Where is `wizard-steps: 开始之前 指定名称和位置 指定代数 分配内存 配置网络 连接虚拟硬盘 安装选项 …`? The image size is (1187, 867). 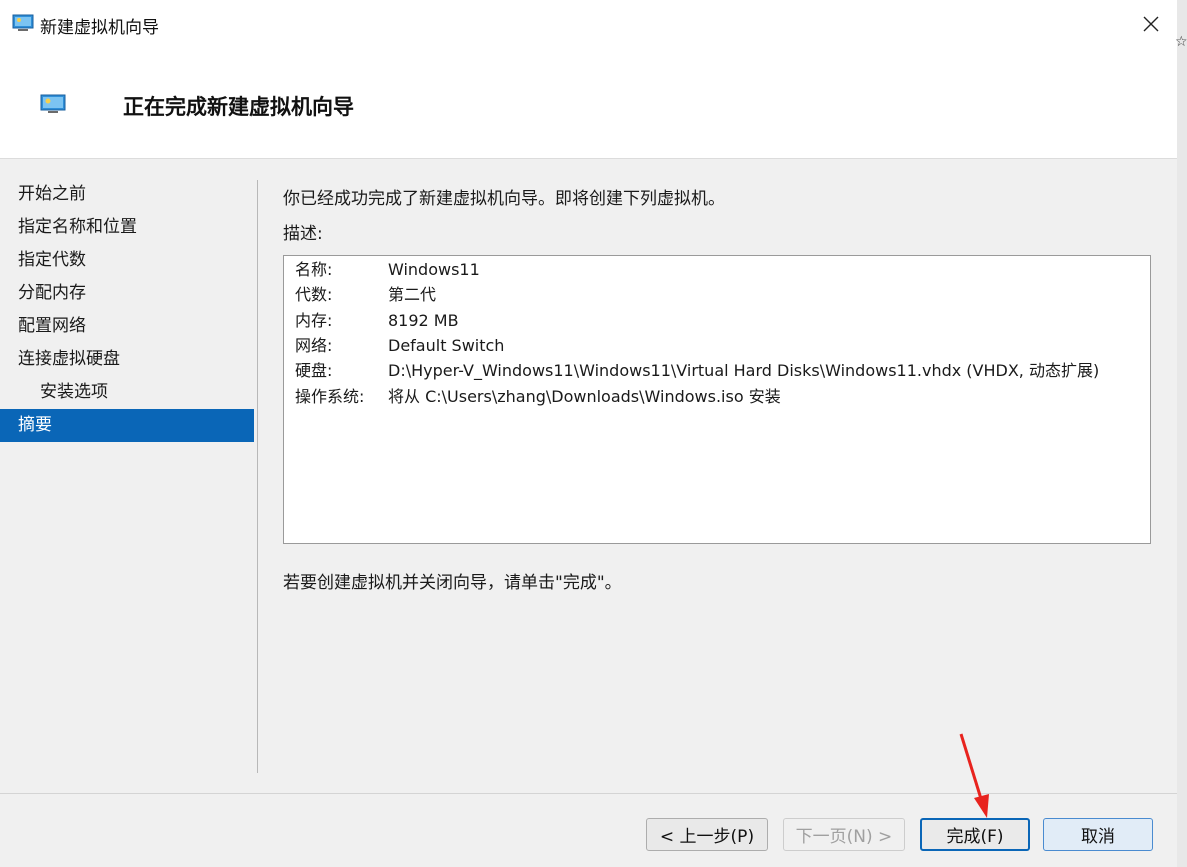
wizard-steps: 开始之前 指定名称和位置 指定代数 分配内存 配置网络 连接虚拟硬盘 安装选项 … is located at coordinates (128, 310).